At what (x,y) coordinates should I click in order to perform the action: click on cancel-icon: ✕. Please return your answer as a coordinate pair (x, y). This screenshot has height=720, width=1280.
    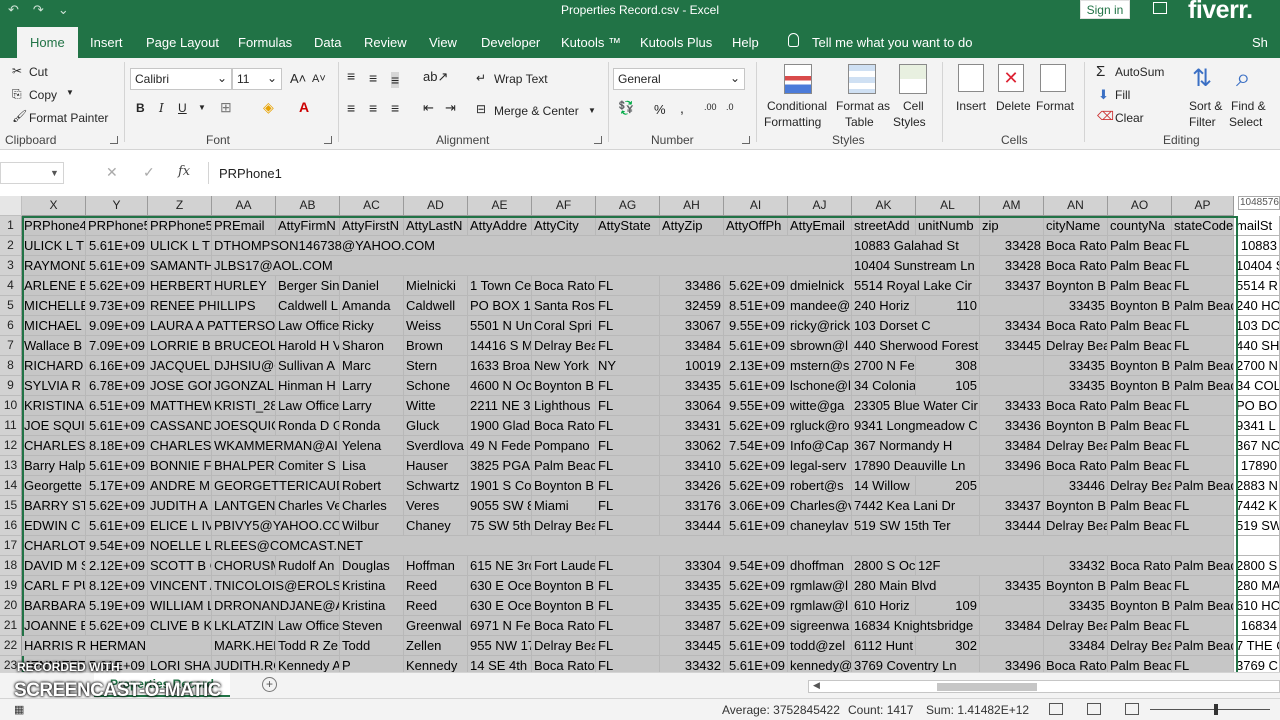
    Looking at the image, I should click on (112, 172).